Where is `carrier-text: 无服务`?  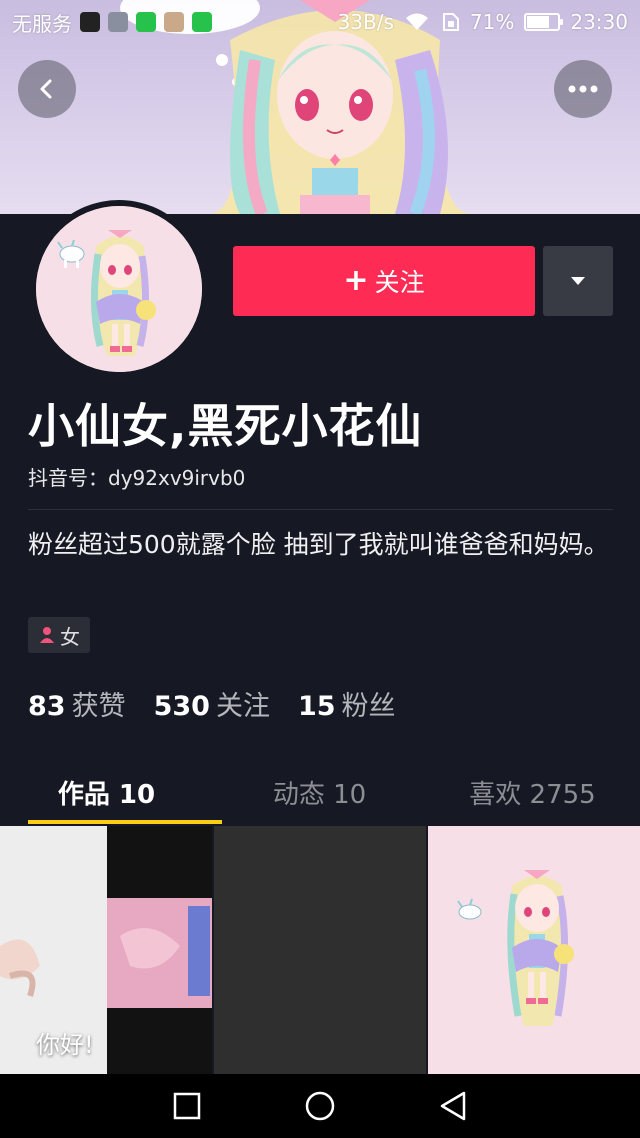
carrier-text: 无服务 is located at coordinates (42, 23).